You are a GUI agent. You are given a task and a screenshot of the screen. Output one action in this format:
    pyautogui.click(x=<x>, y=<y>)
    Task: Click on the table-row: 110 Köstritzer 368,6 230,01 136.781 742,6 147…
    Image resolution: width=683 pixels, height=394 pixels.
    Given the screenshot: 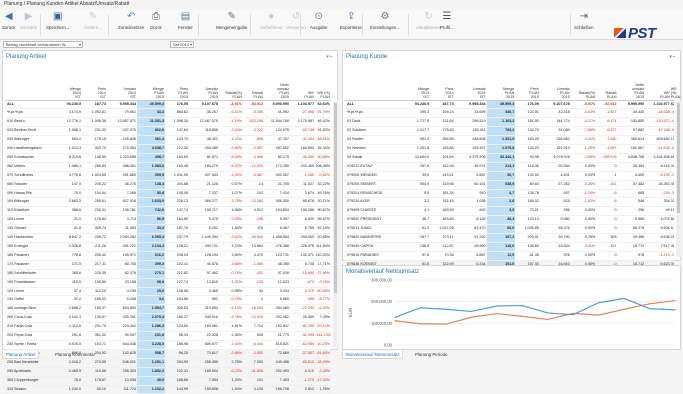 What is the action you would take?
    pyautogui.click(x=168, y=211)
    